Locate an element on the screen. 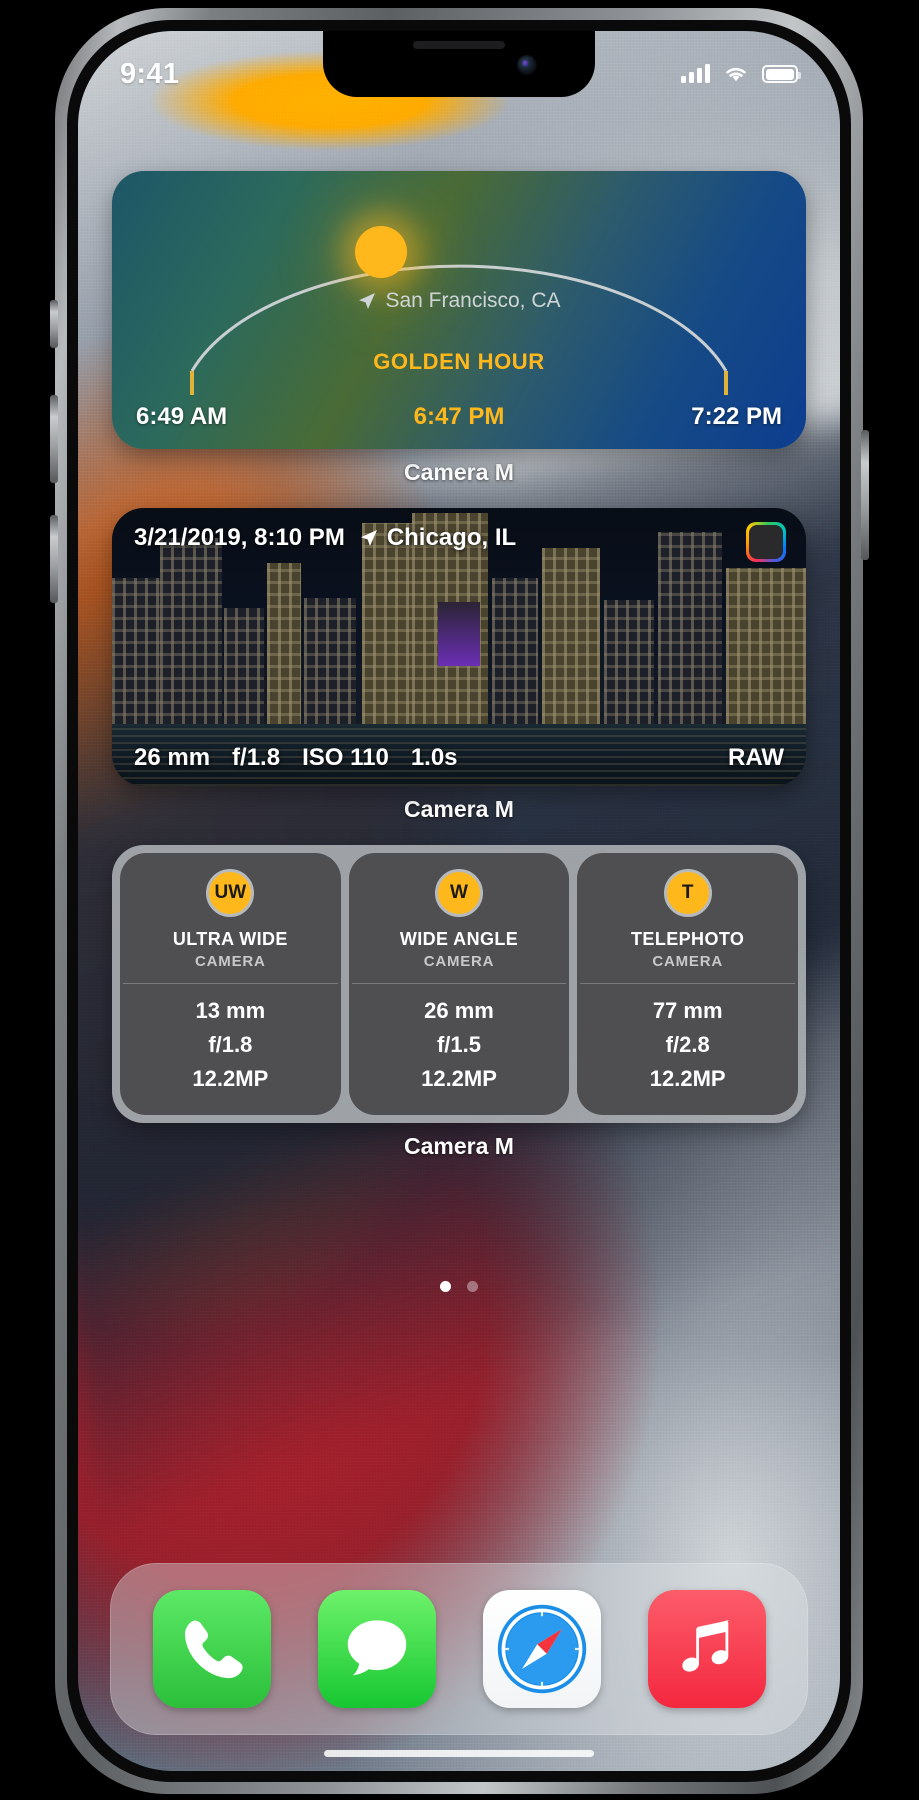 The width and height of the screenshot is (919, 1800). photo-exif-row: 26 mm f/1.8 ISO 110 1.0s RAW is located at coordinates (459, 758).